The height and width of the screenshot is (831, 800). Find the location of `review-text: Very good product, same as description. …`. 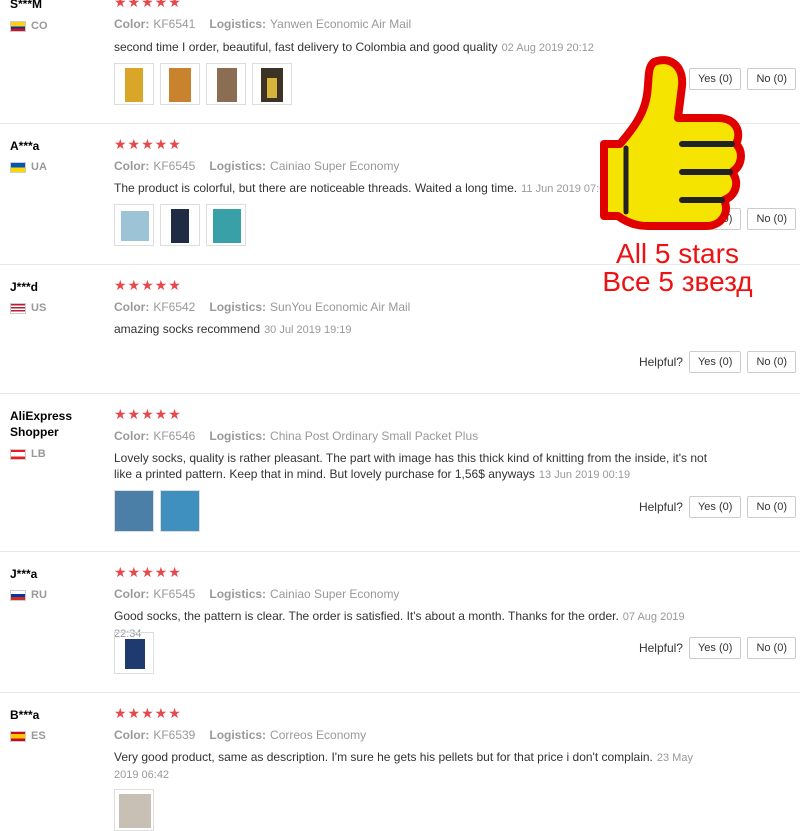

review-text: Very good product, same as description. … is located at coordinates (403, 765).